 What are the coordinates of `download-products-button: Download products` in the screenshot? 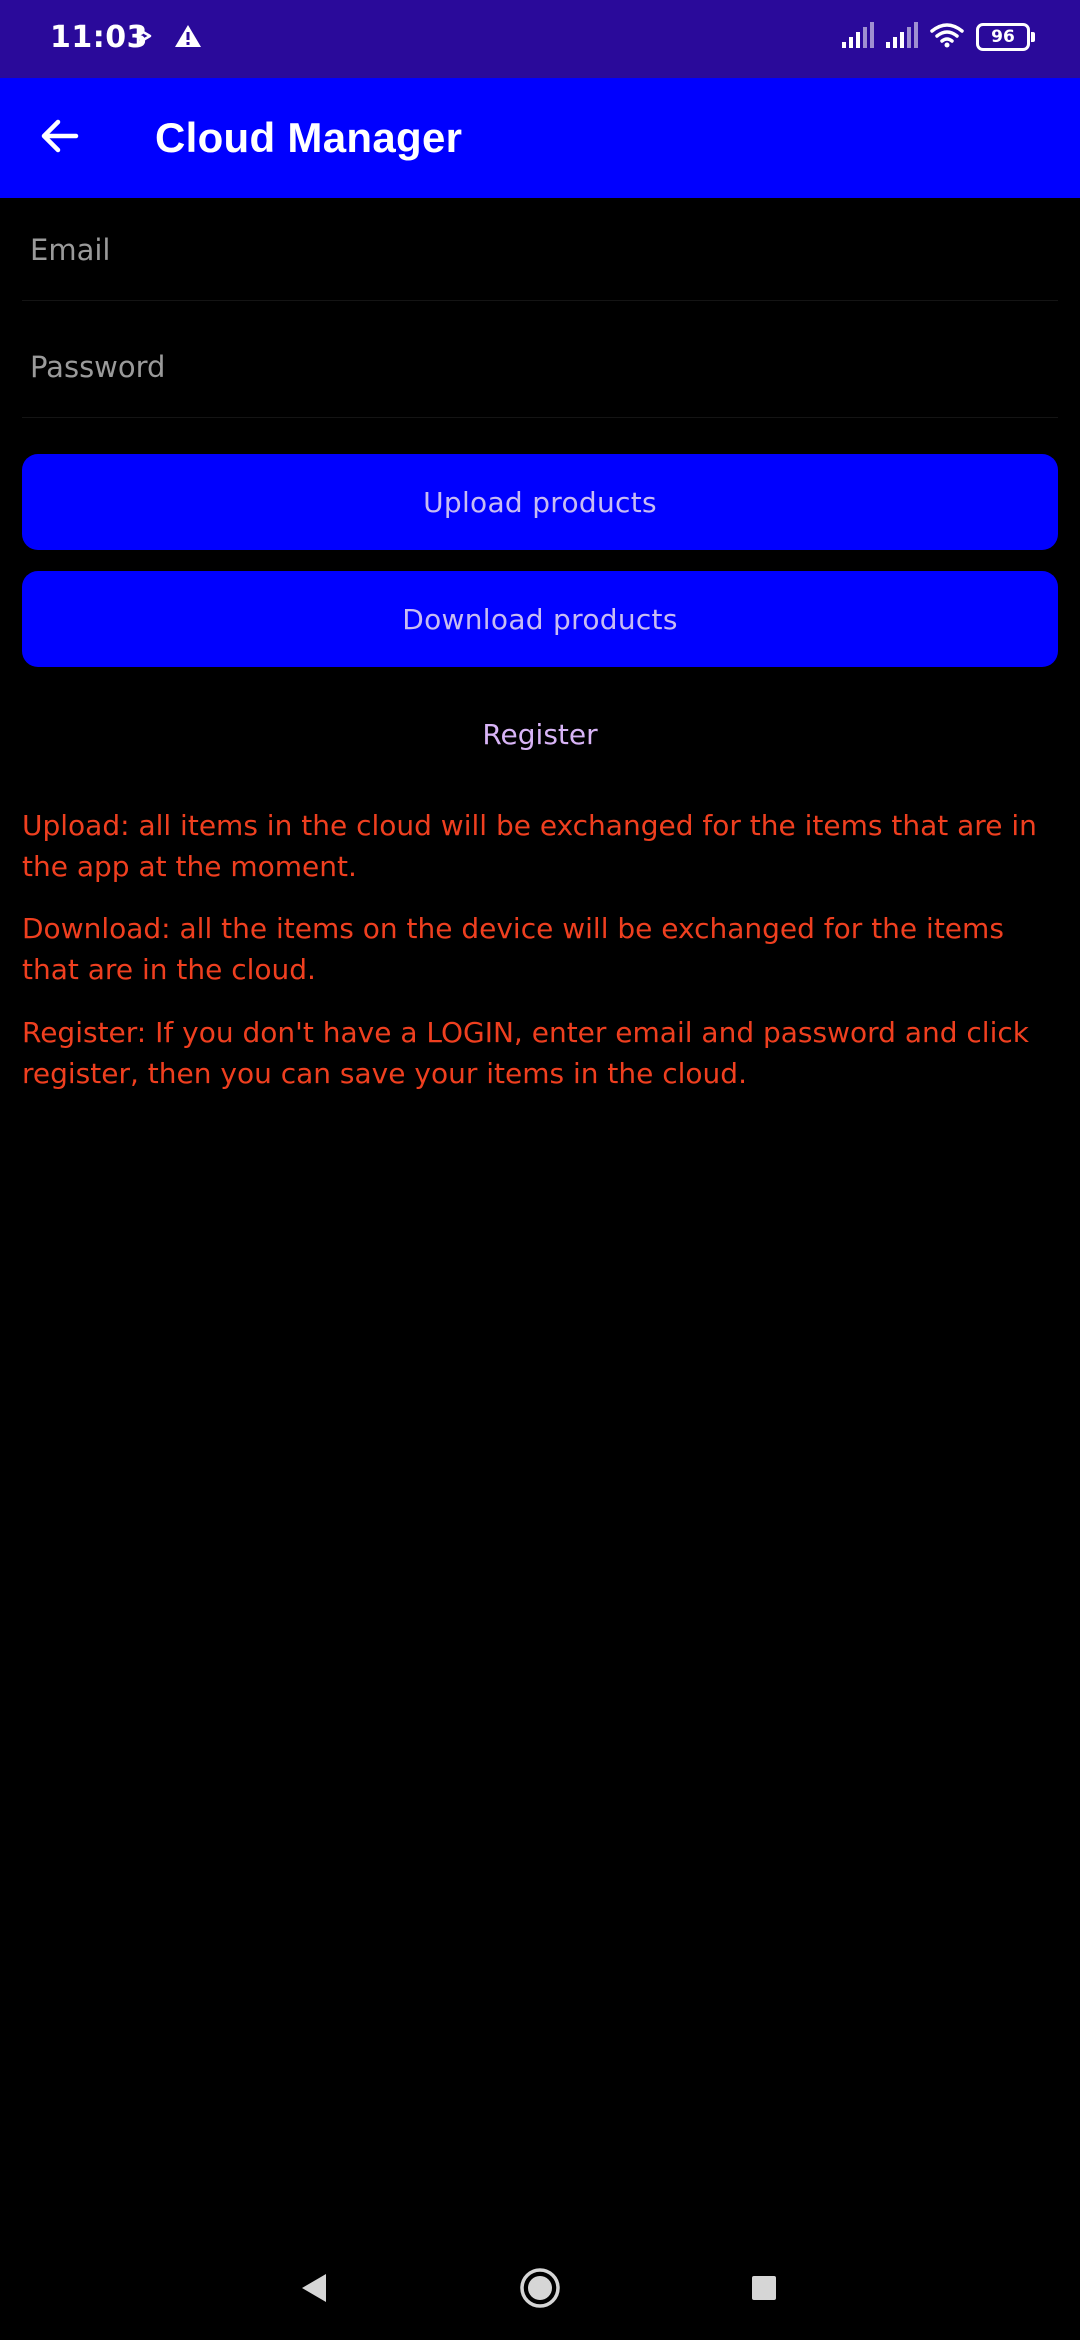 It's located at (540, 619).